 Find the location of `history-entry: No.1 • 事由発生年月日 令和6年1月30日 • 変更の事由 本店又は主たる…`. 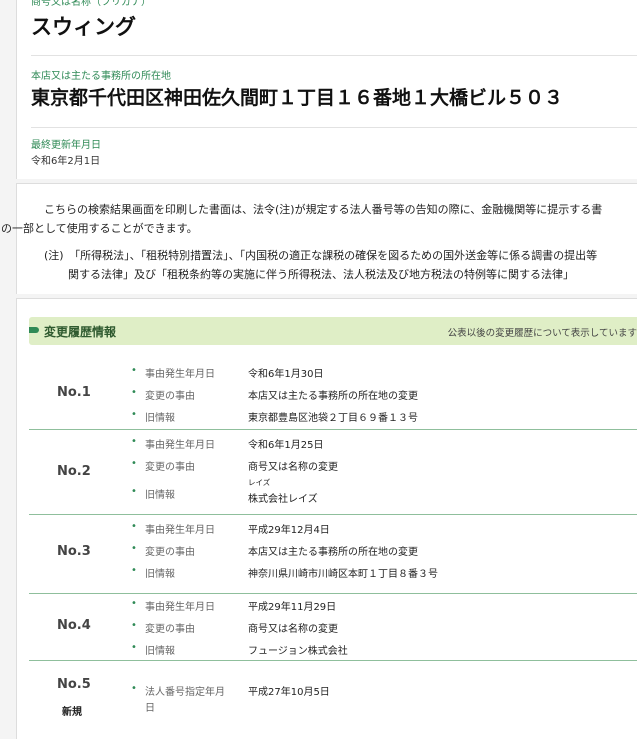

history-entry: No.1 • 事由発生年月日 令和6年1月30日 • 変更の事由 本店又は主たる… is located at coordinates (333, 394).